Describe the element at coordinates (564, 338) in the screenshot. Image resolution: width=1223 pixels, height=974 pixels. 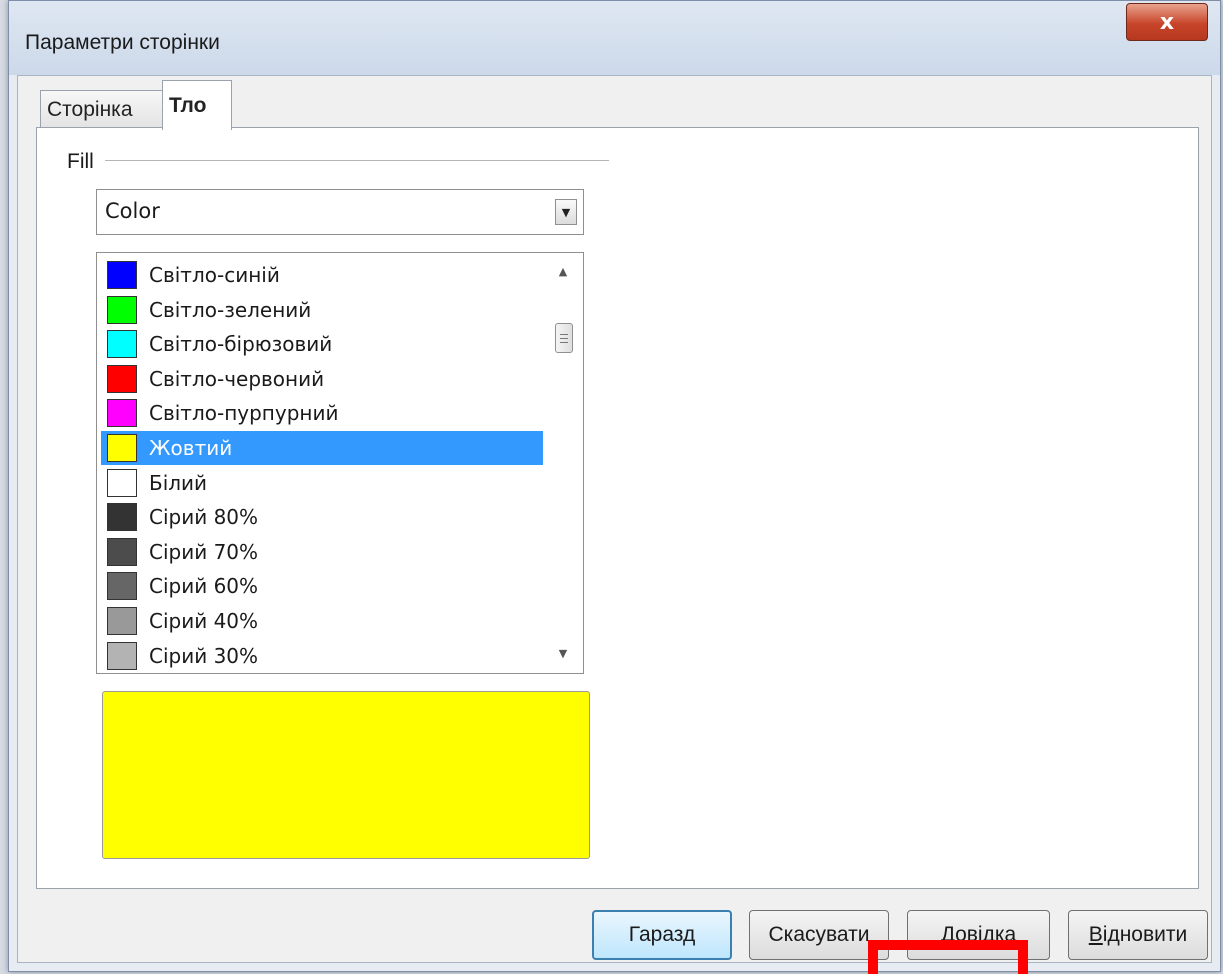
I see `scrollbar-thumb` at that location.